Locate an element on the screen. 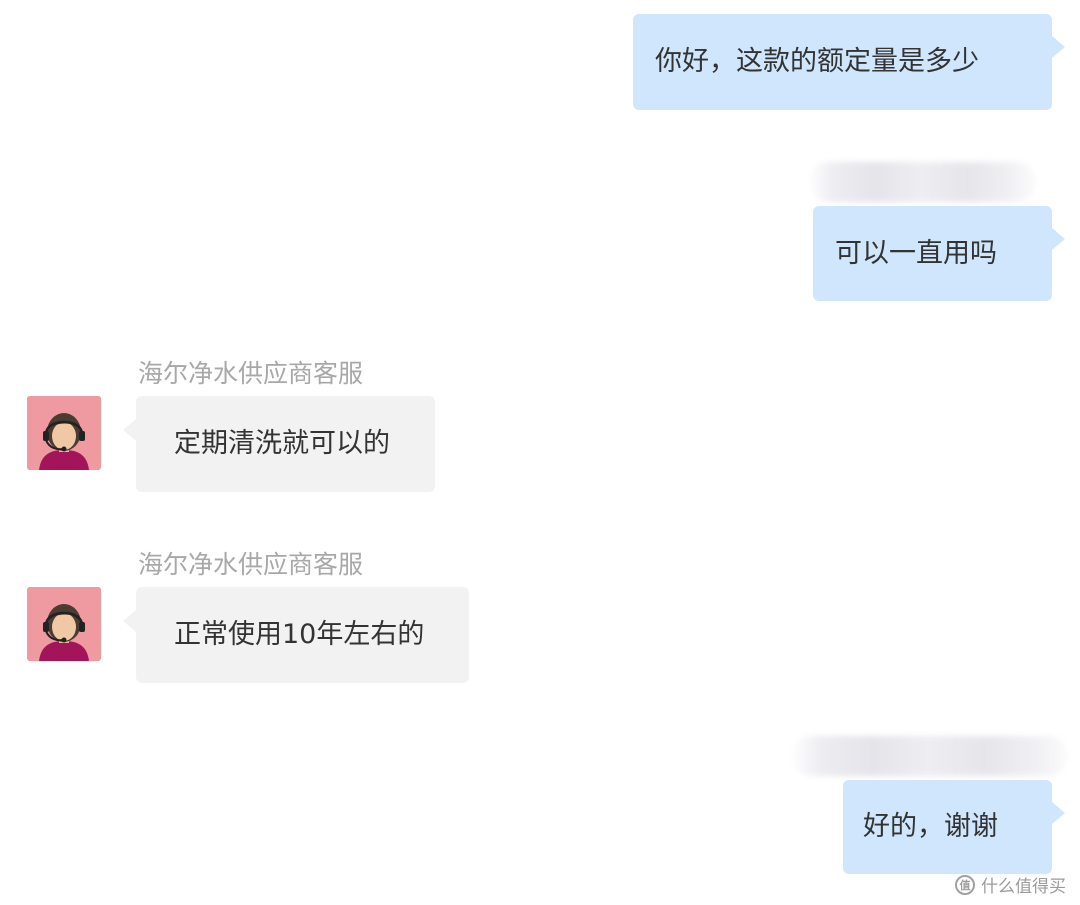  smzdm-logo-icon: 值 is located at coordinates (965, 884).